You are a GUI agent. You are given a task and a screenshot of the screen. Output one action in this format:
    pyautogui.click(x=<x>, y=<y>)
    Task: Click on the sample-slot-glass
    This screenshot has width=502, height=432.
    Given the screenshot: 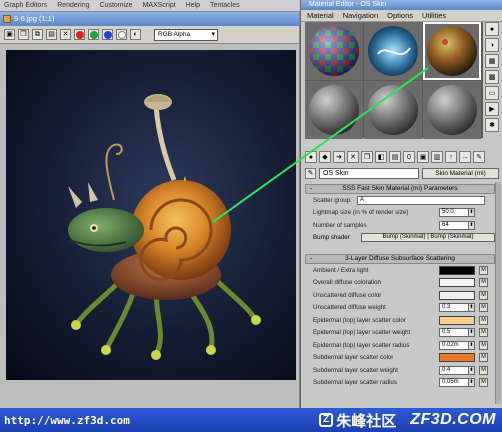 What is the action you would take?
    pyautogui.click(x=393, y=51)
    